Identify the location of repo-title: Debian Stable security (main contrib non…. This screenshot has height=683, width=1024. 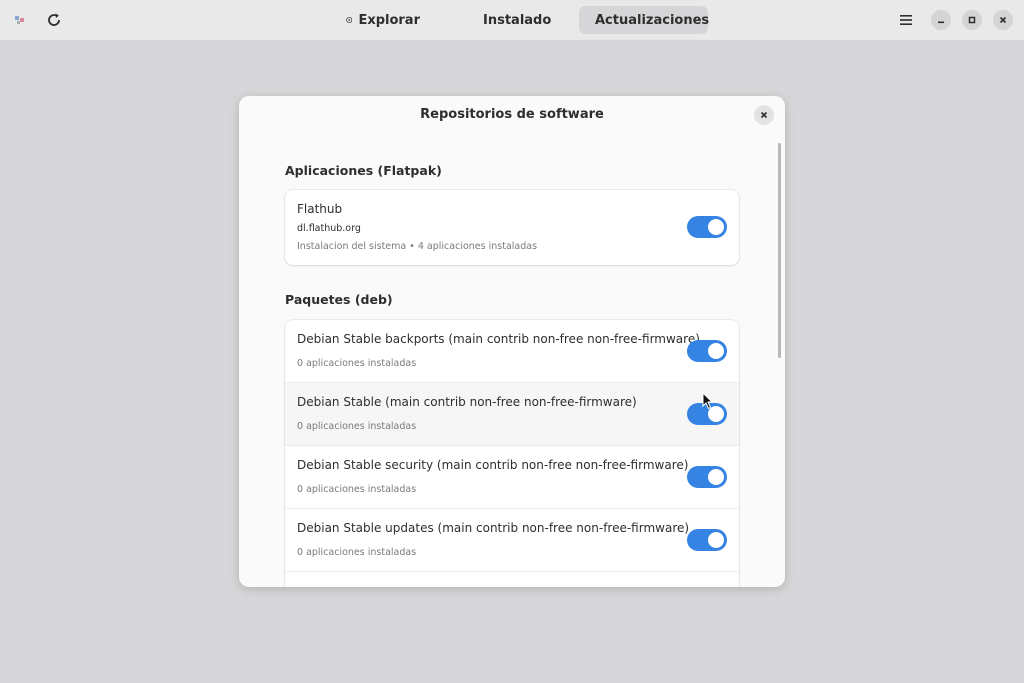
(493, 465).